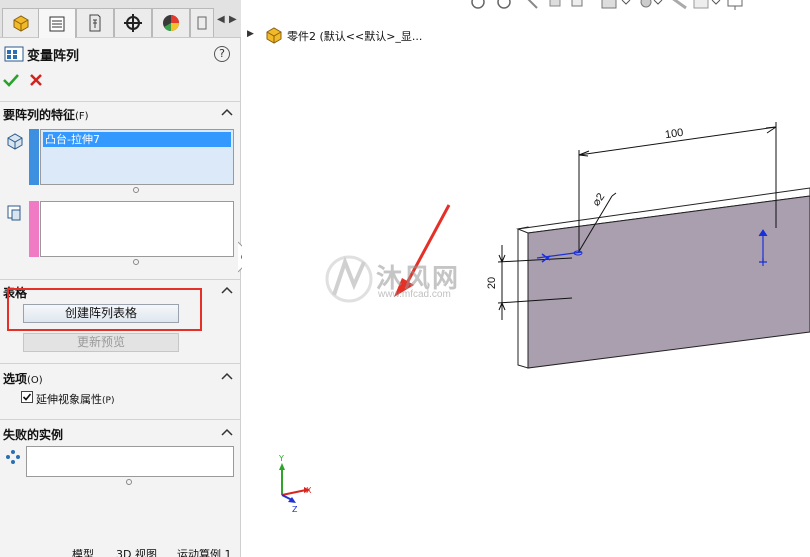  Describe the element at coordinates (274, 35) in the screenshot. I see `part-icon` at that location.